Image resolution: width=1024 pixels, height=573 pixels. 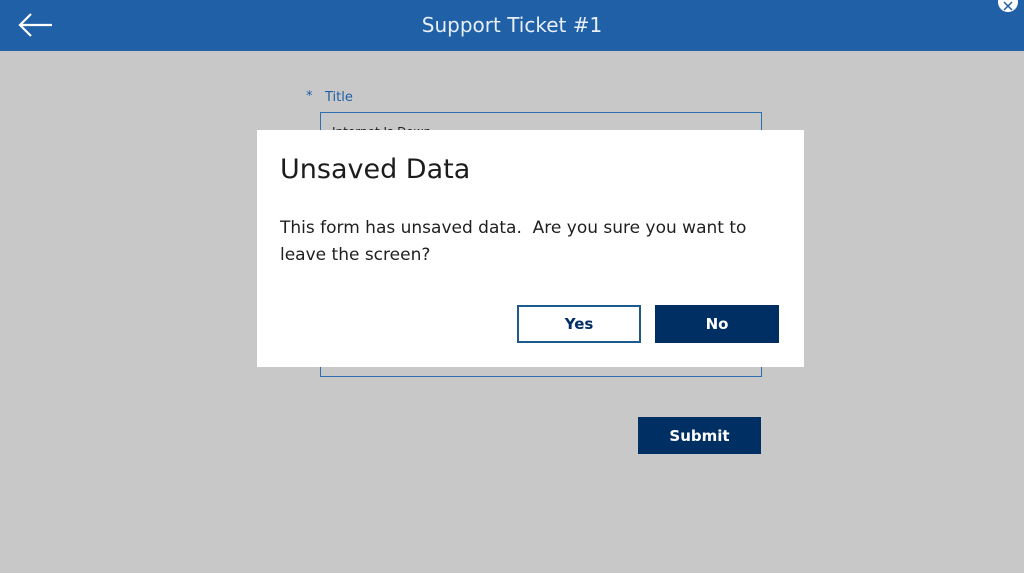 I want to click on required-marker: *, so click(x=309, y=96).